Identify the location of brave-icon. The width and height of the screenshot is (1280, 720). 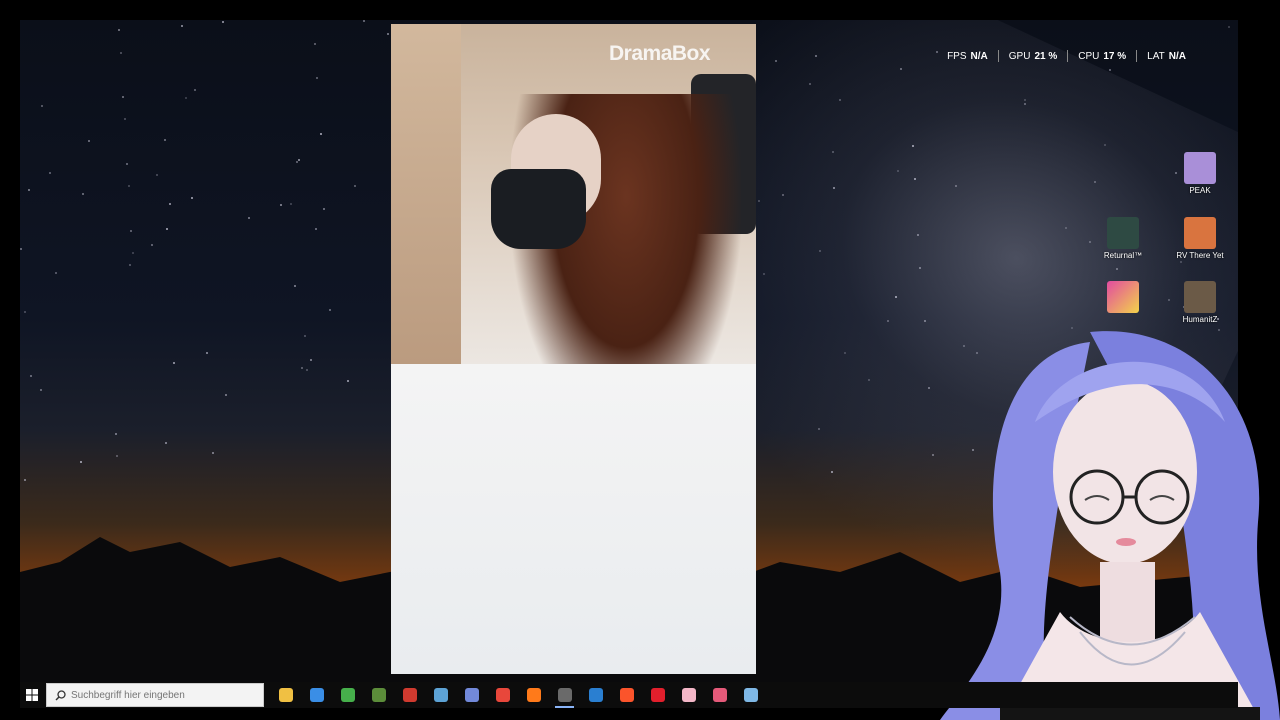
(626, 695).